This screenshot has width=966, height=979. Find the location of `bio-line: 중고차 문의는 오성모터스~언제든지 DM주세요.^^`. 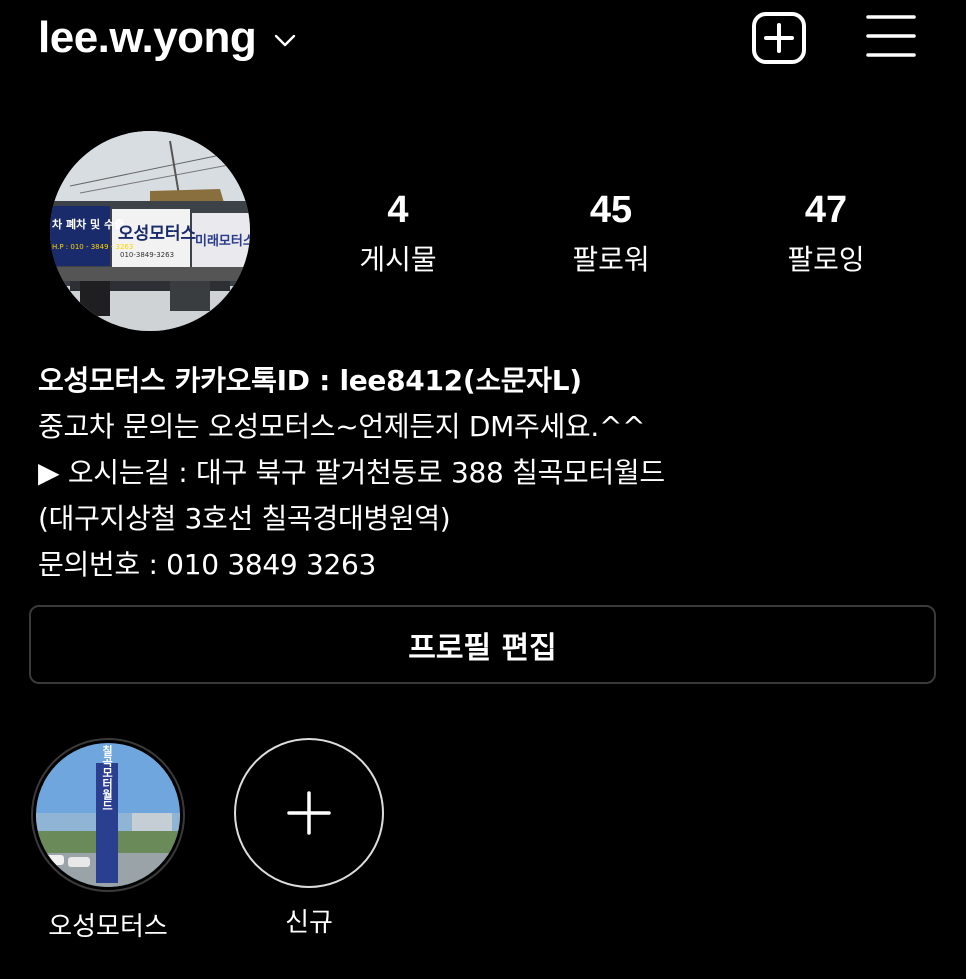

bio-line: 중고차 문의는 오성모터스~언제든지 DM주세요.^^ is located at coordinates (342, 426).